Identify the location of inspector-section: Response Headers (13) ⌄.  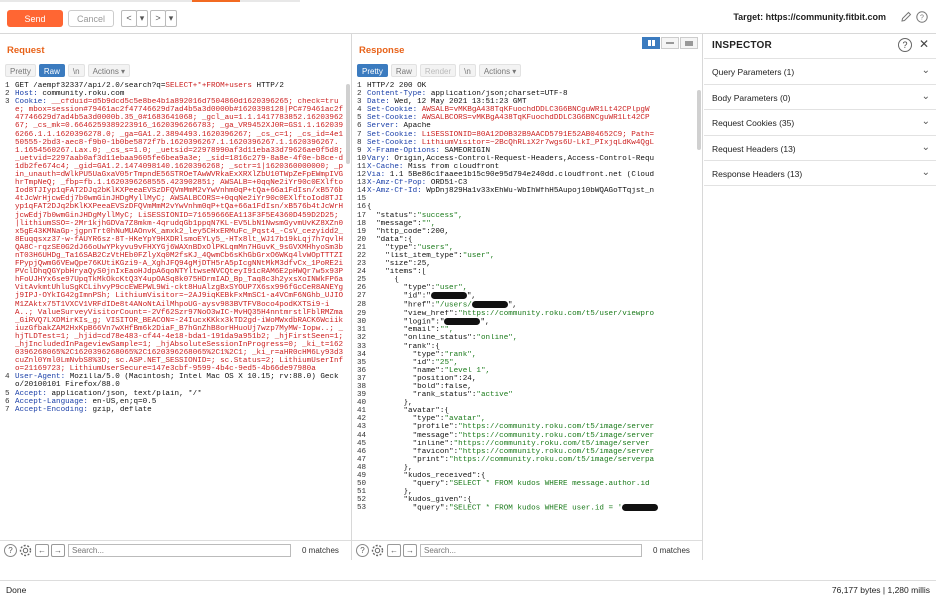
(820, 173).